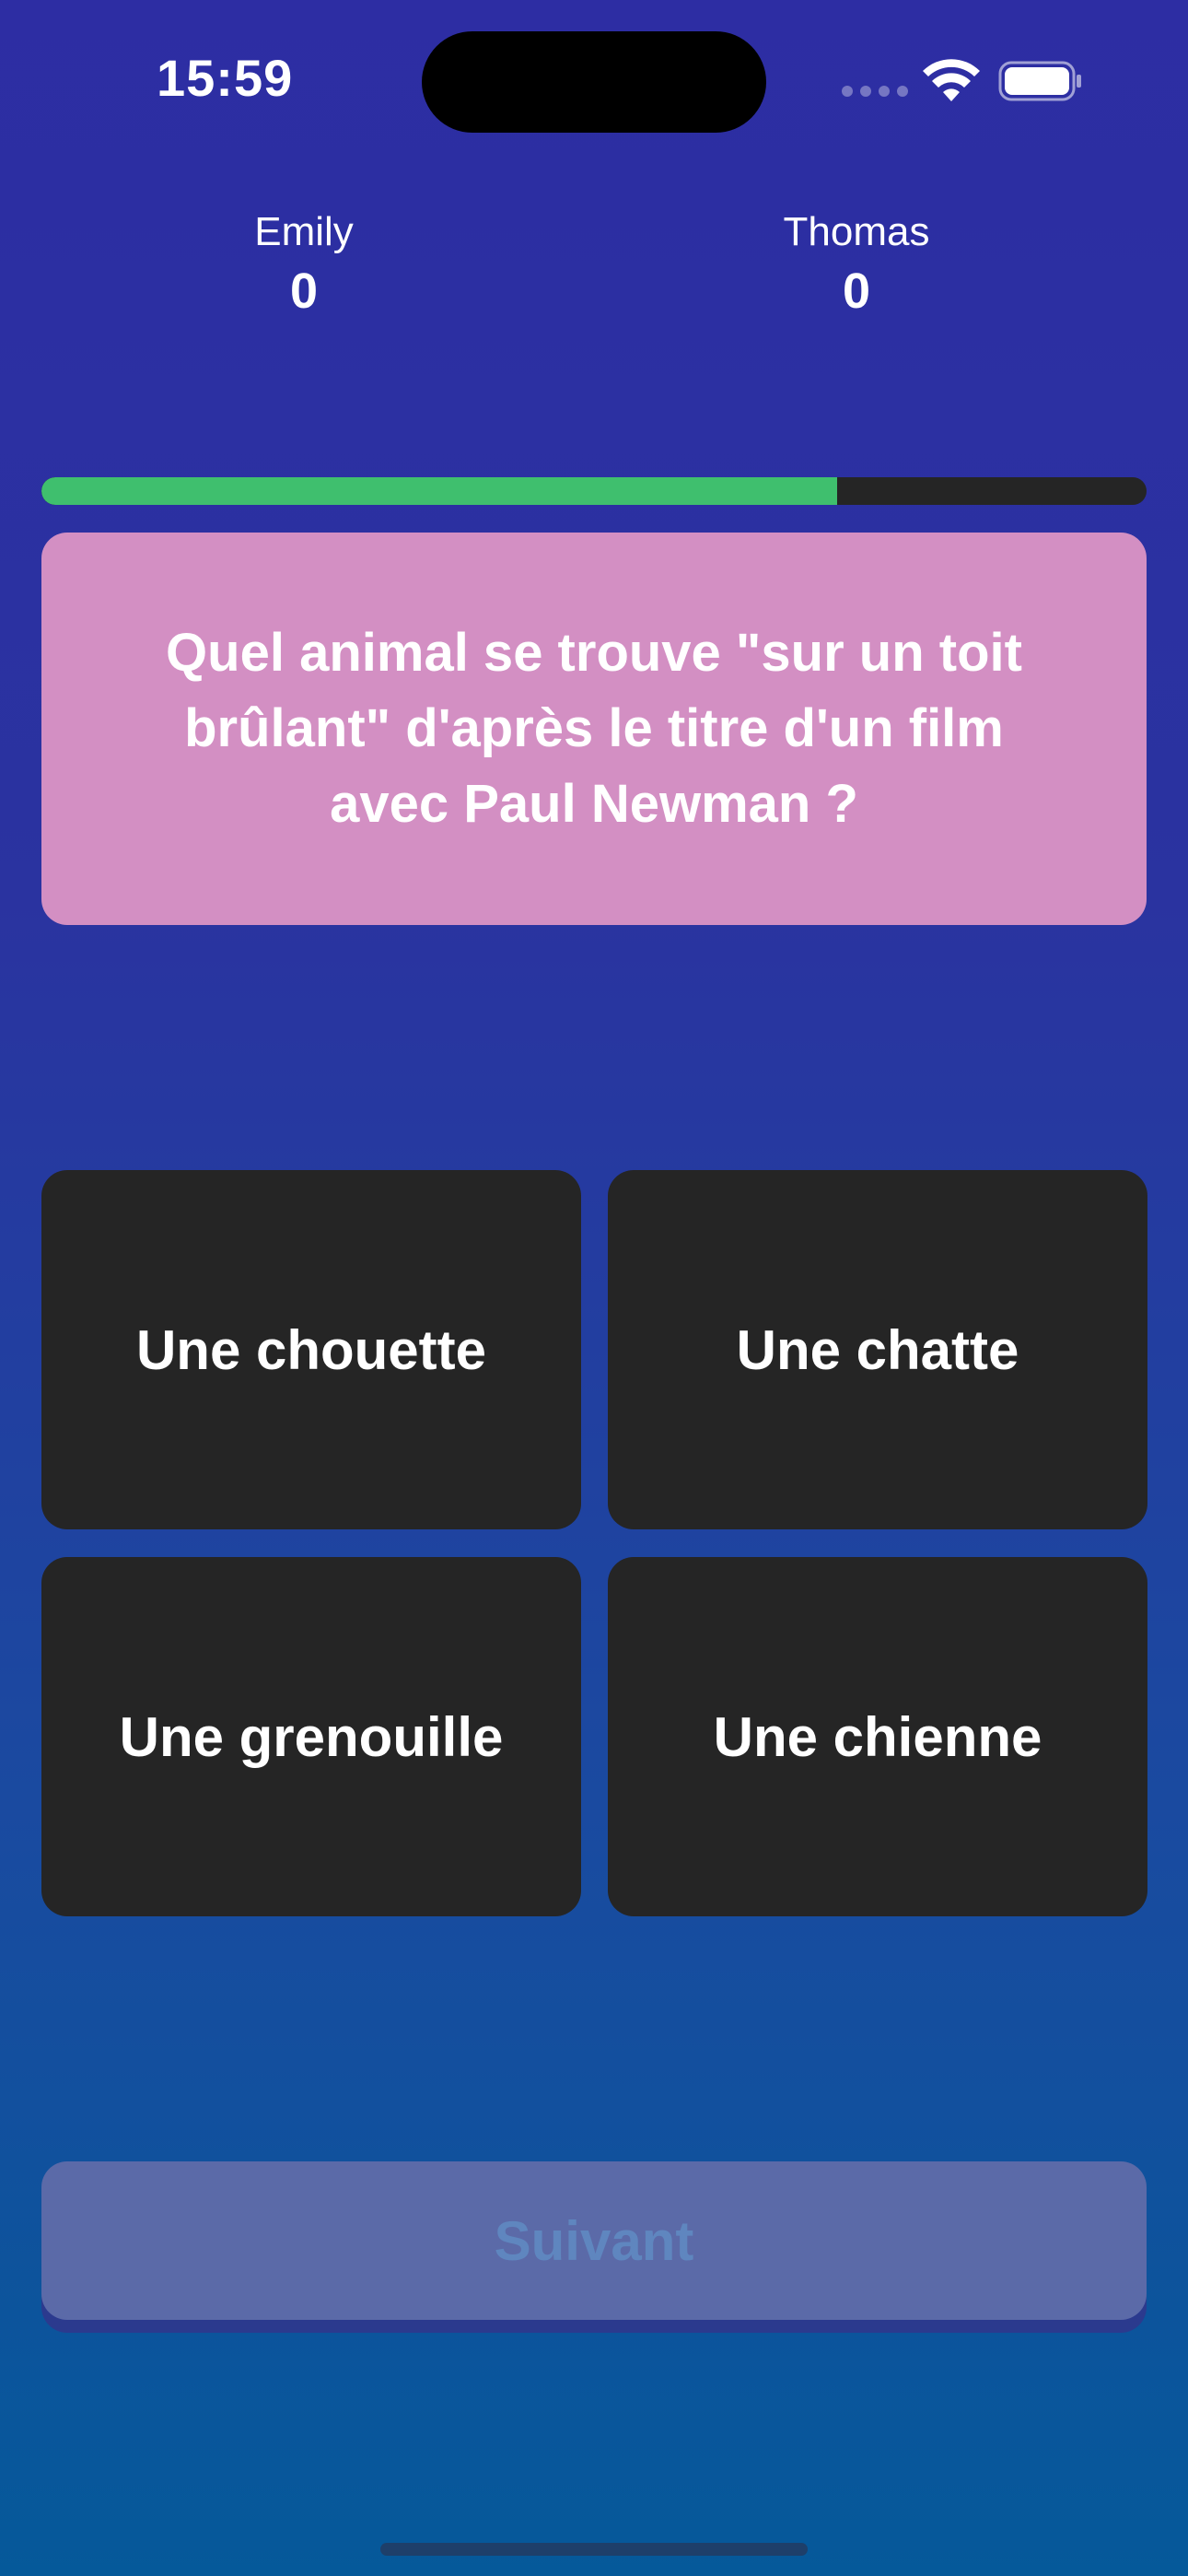 The height and width of the screenshot is (2576, 1188). I want to click on answer-button-4: Une chienne, so click(877, 1736).